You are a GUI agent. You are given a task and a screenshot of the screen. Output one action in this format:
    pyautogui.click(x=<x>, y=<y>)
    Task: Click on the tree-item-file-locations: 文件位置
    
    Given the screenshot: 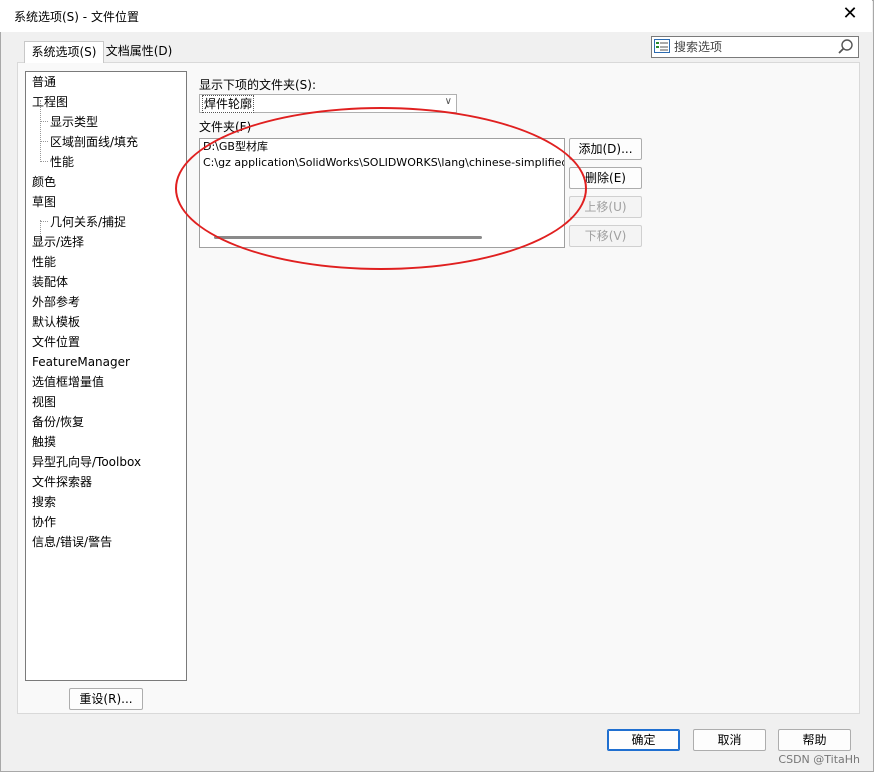 What is the action you would take?
    pyautogui.click(x=56, y=342)
    